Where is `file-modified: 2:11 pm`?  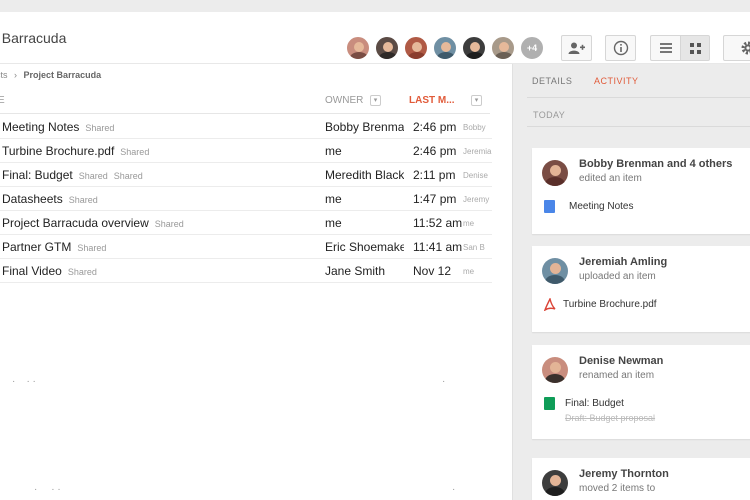 file-modified: 2:11 pm is located at coordinates (434, 175).